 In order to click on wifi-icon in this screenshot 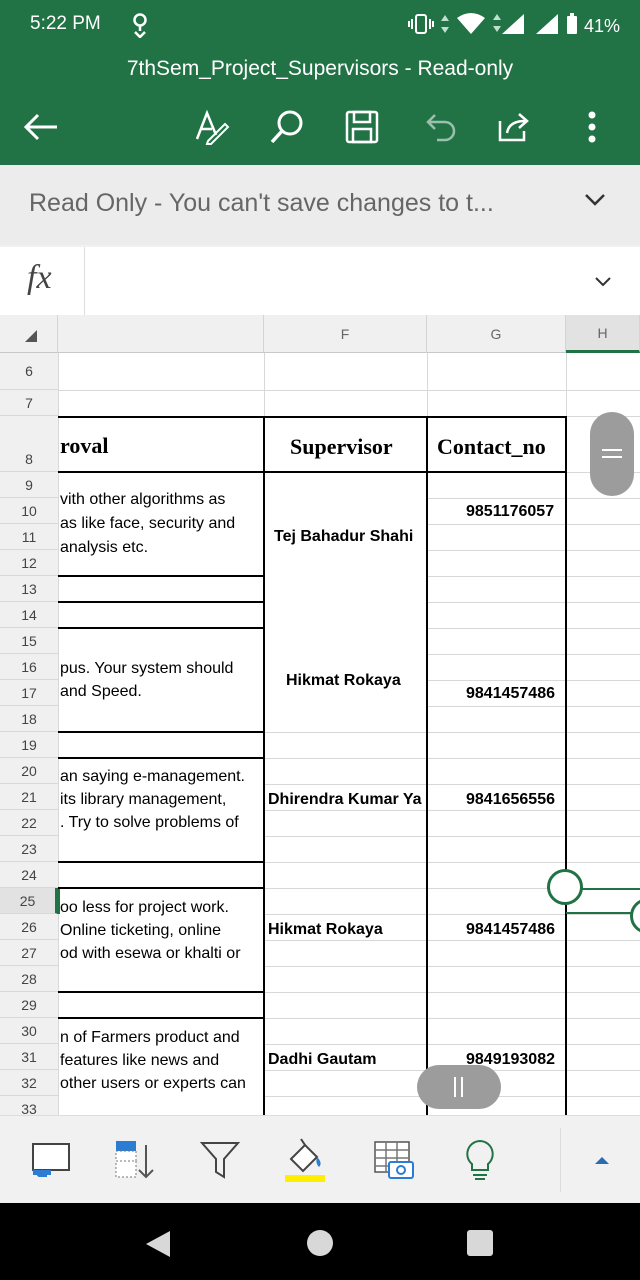, I will do `click(471, 26)`.